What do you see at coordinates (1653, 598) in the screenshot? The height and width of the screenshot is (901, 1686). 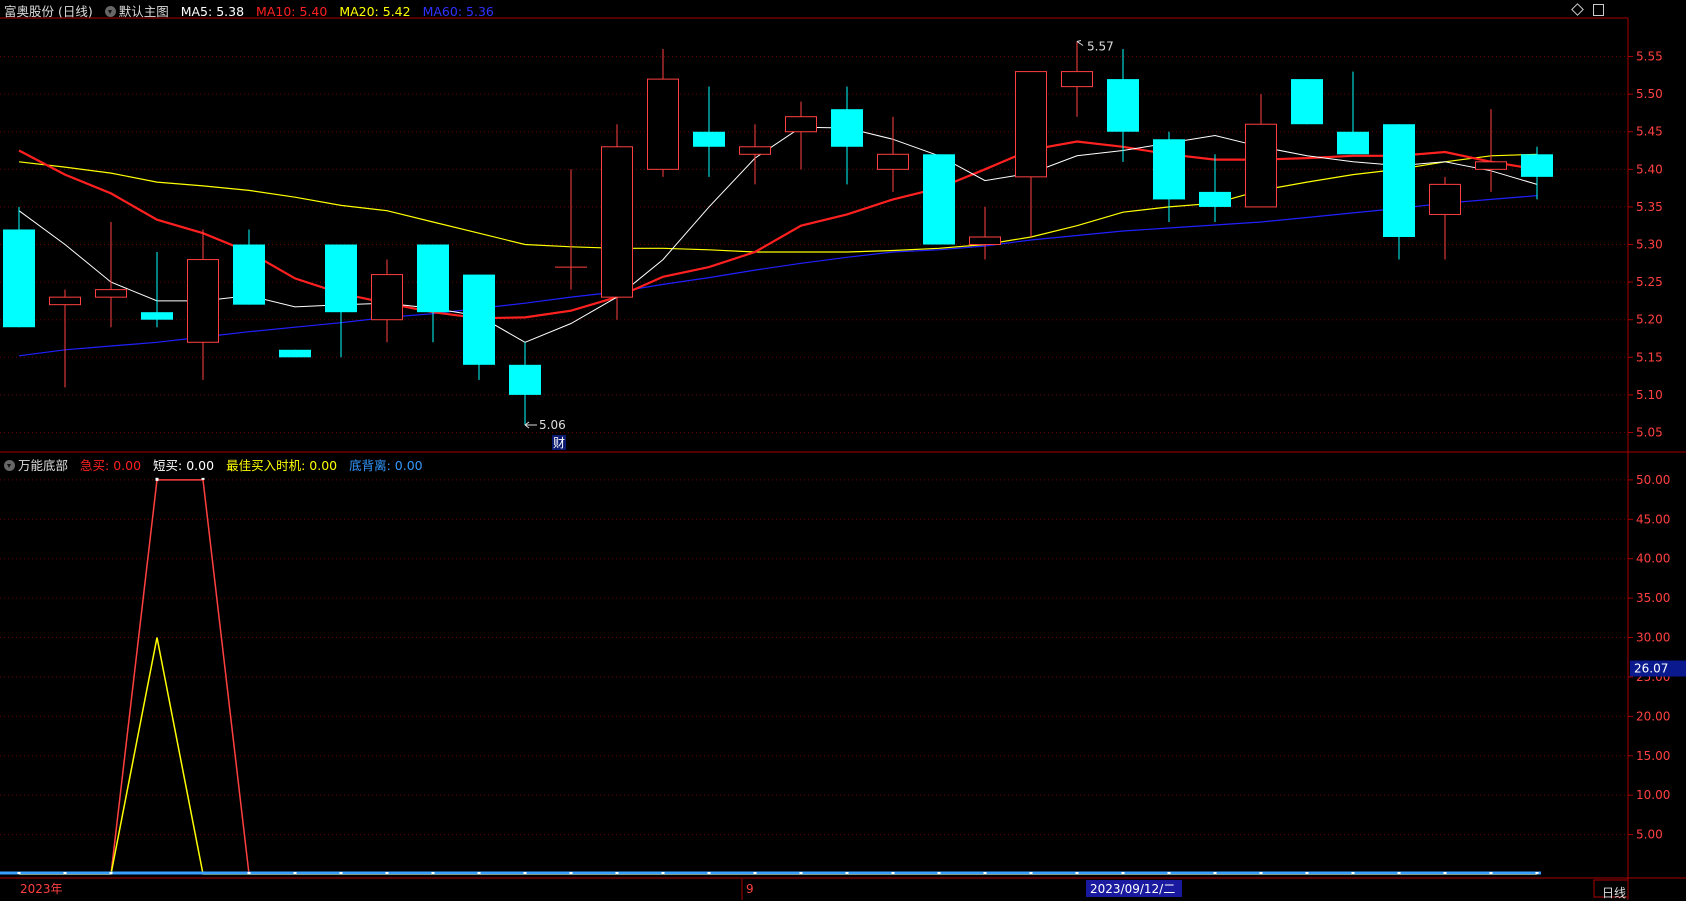 I see `y-tick-label: 35.00` at bounding box center [1653, 598].